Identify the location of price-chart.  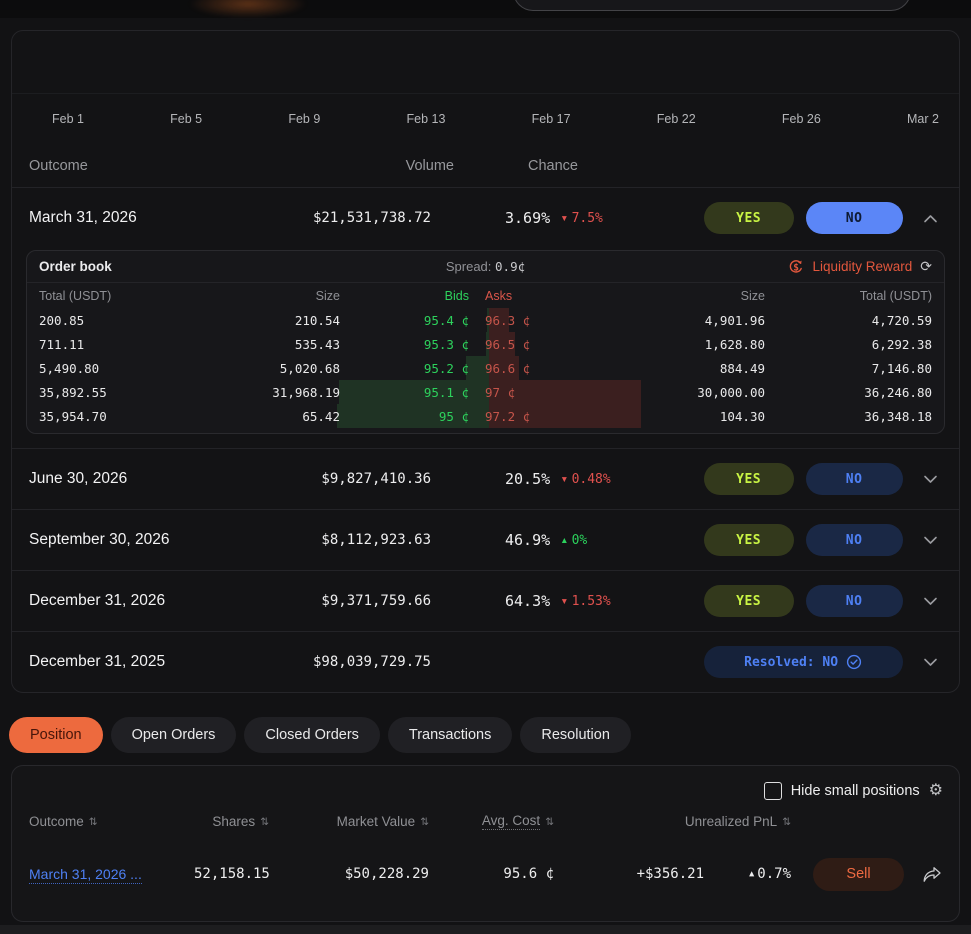
(485, 62).